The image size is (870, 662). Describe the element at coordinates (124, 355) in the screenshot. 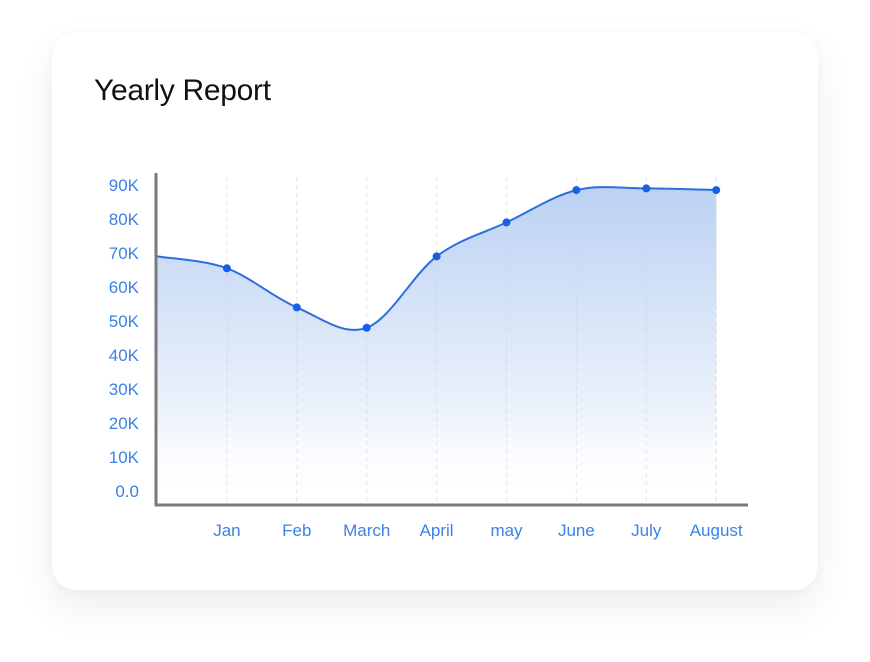

I see `y-tick-label: 40K` at that location.